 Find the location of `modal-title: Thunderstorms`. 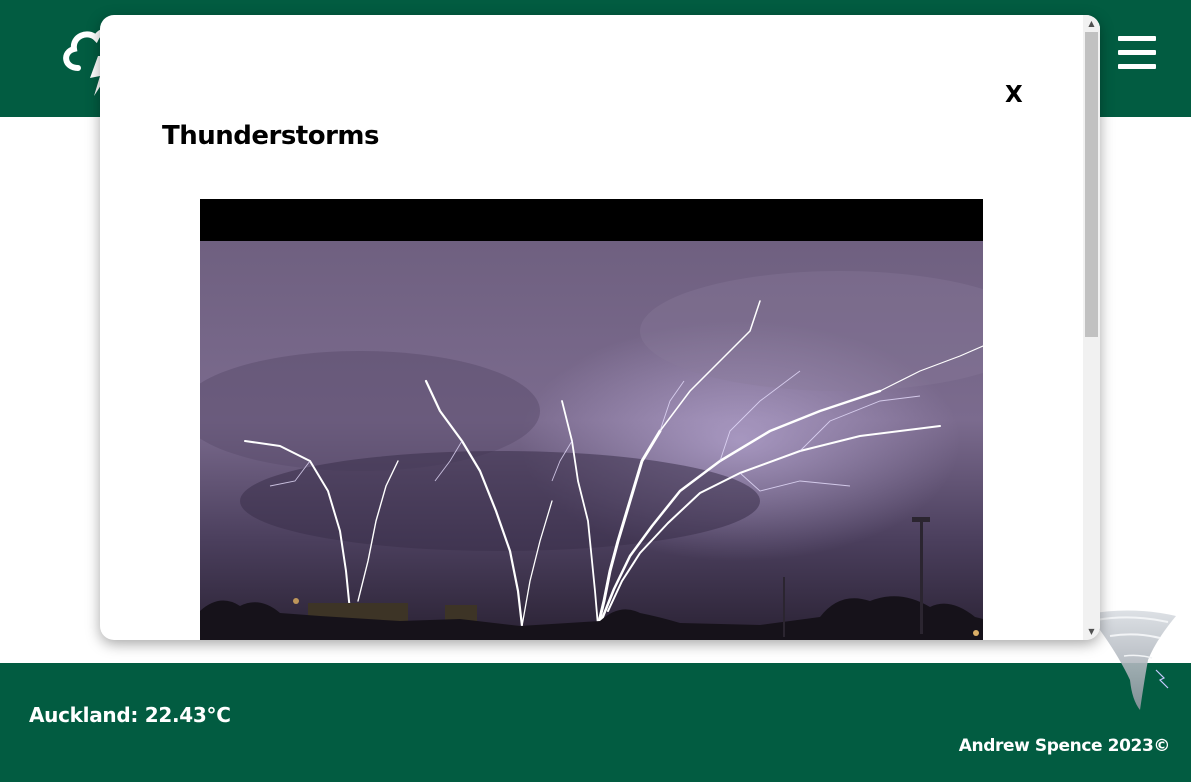

modal-title: Thunderstorms is located at coordinates (271, 136).